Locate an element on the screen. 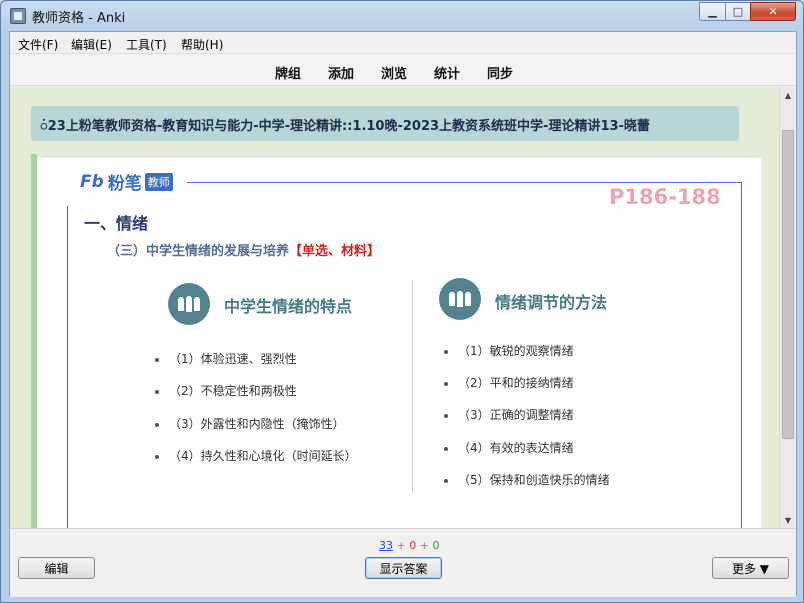 Image resolution: width=804 pixels, height=603 pixels. bottom-bar: 33 + 0 + 0 编辑 显示答案 更多 ▼ is located at coordinates (403, 562).